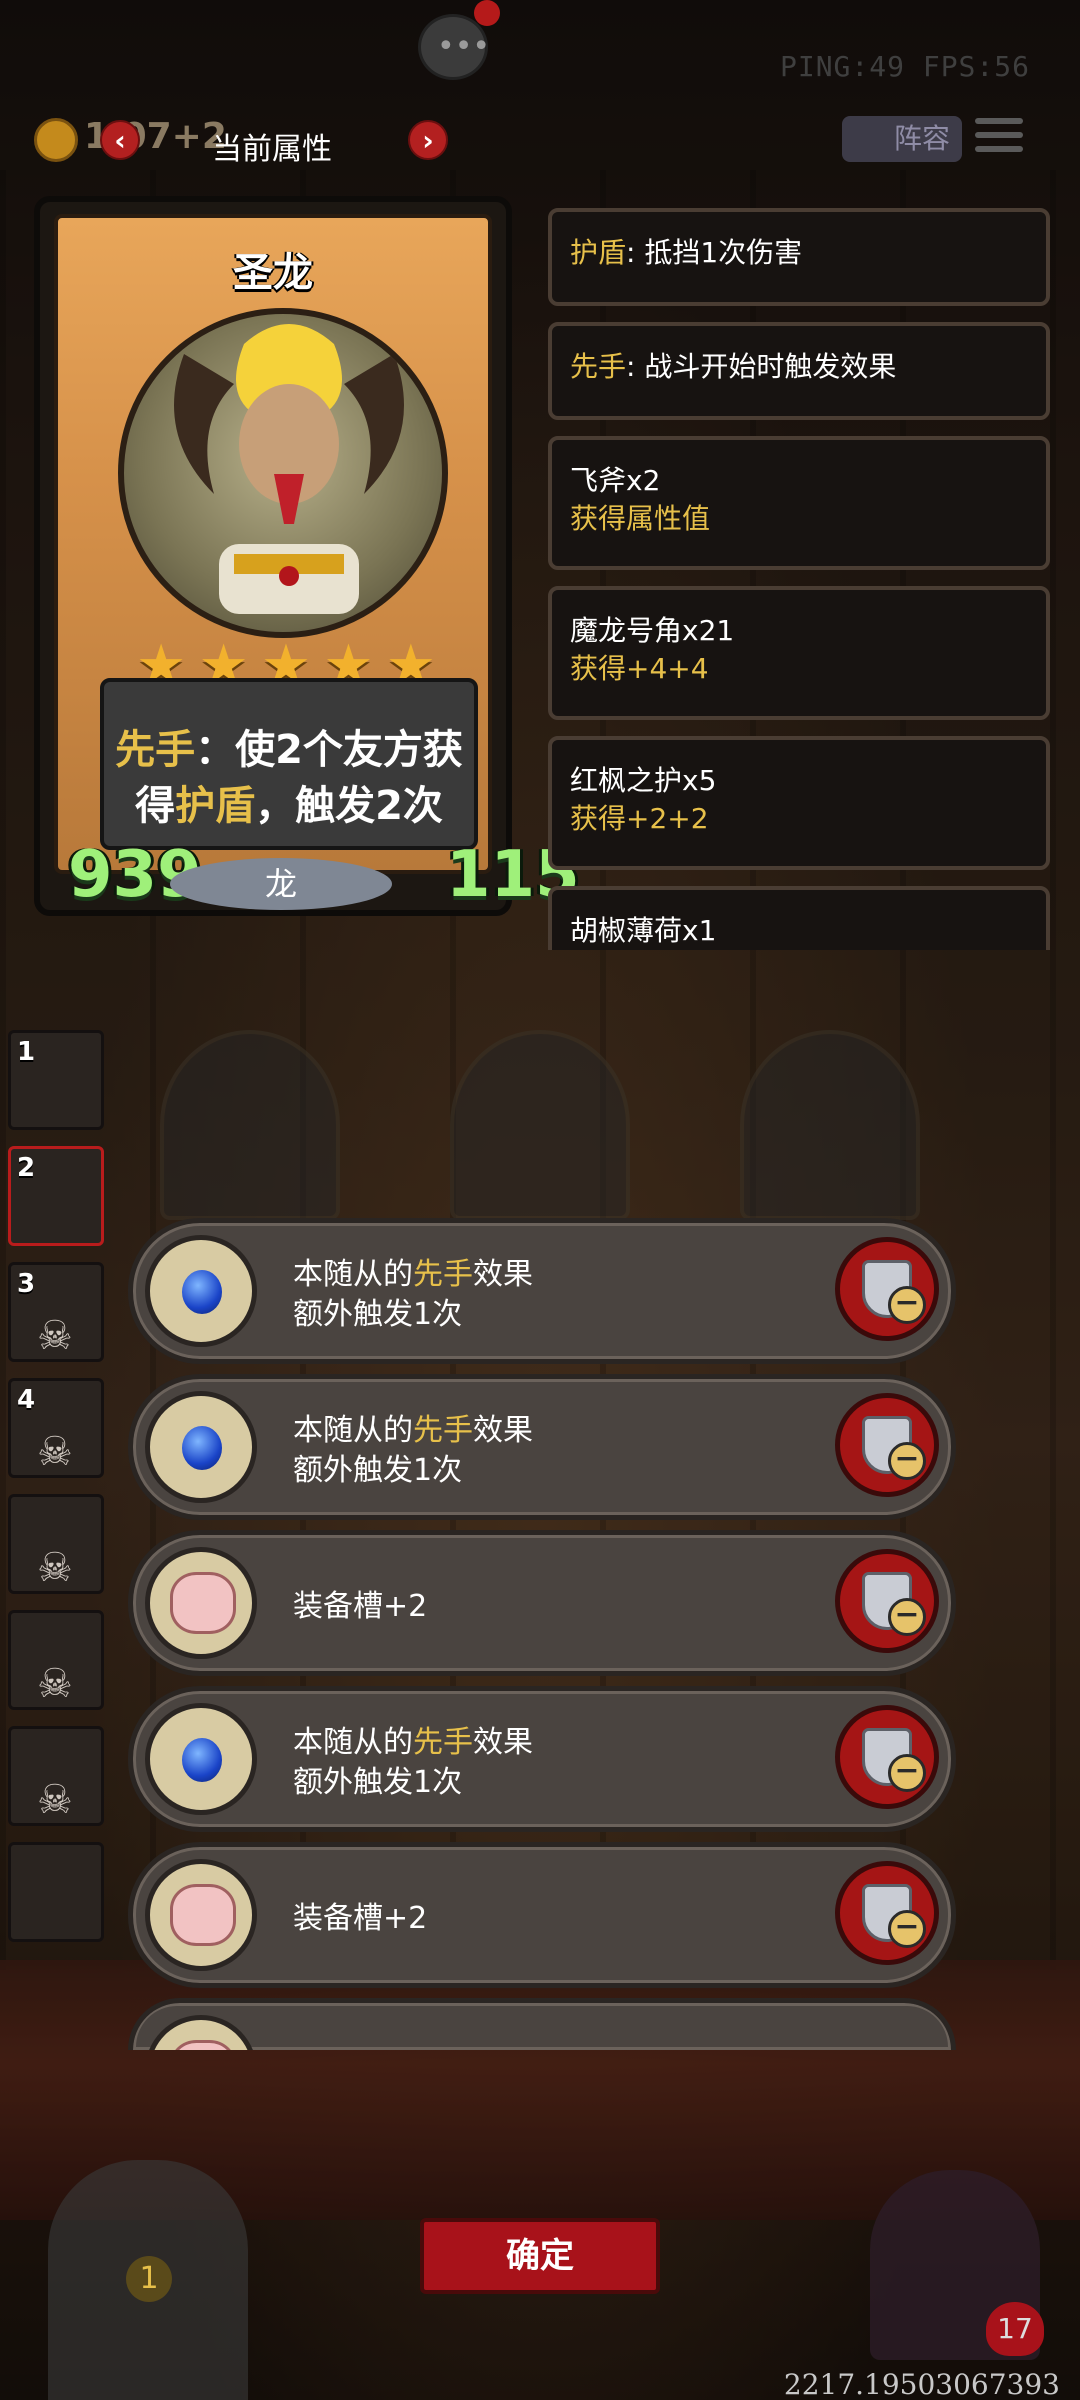  What do you see at coordinates (428, 140) in the screenshot?
I see `next-page-button: ›` at bounding box center [428, 140].